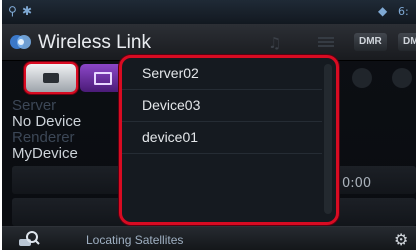 Image resolution: width=416 pixels, height=250 pixels. Describe the element at coordinates (47, 121) in the screenshot. I see `server-value: No Device` at that location.